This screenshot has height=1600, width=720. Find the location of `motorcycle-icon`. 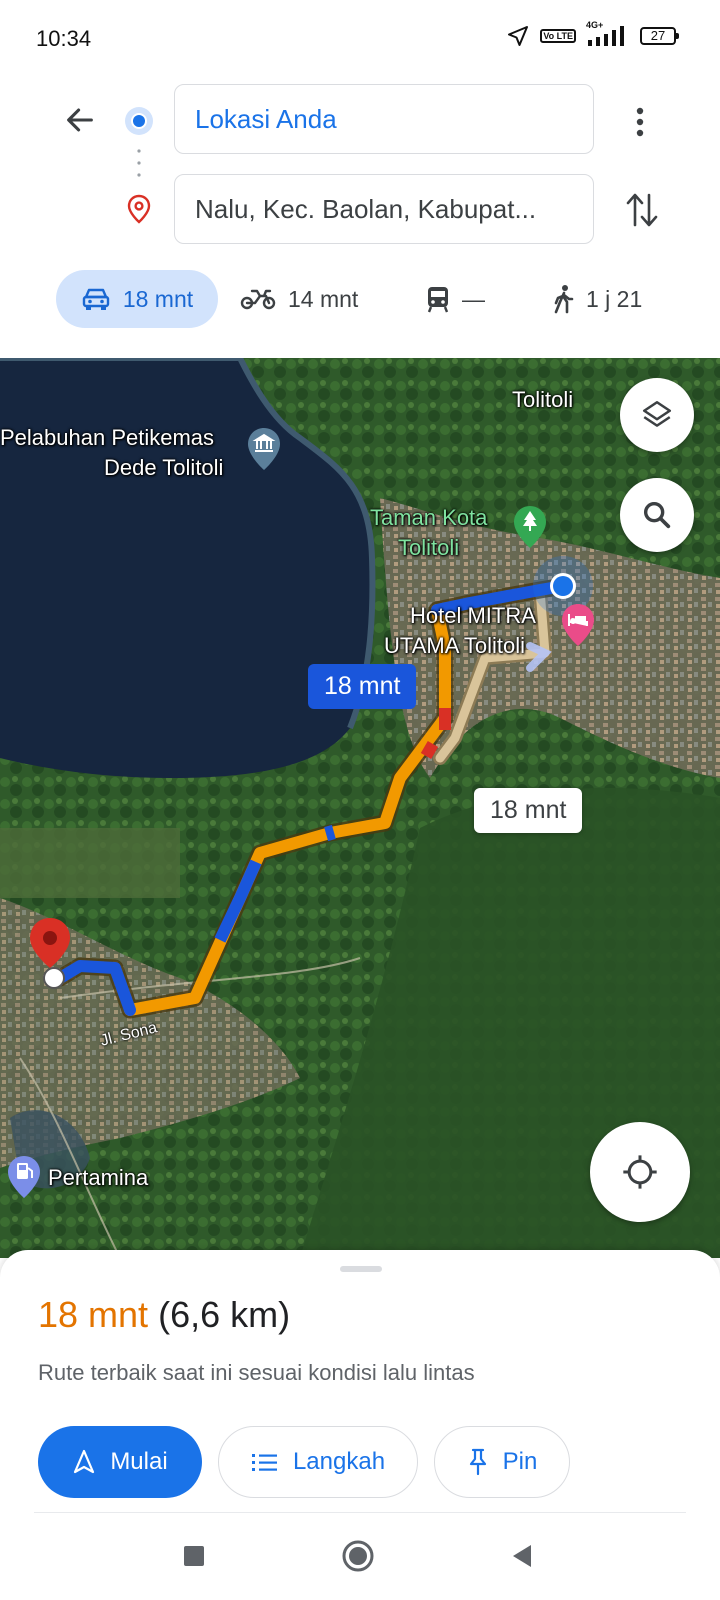

motorcycle-icon is located at coordinates (258, 299).